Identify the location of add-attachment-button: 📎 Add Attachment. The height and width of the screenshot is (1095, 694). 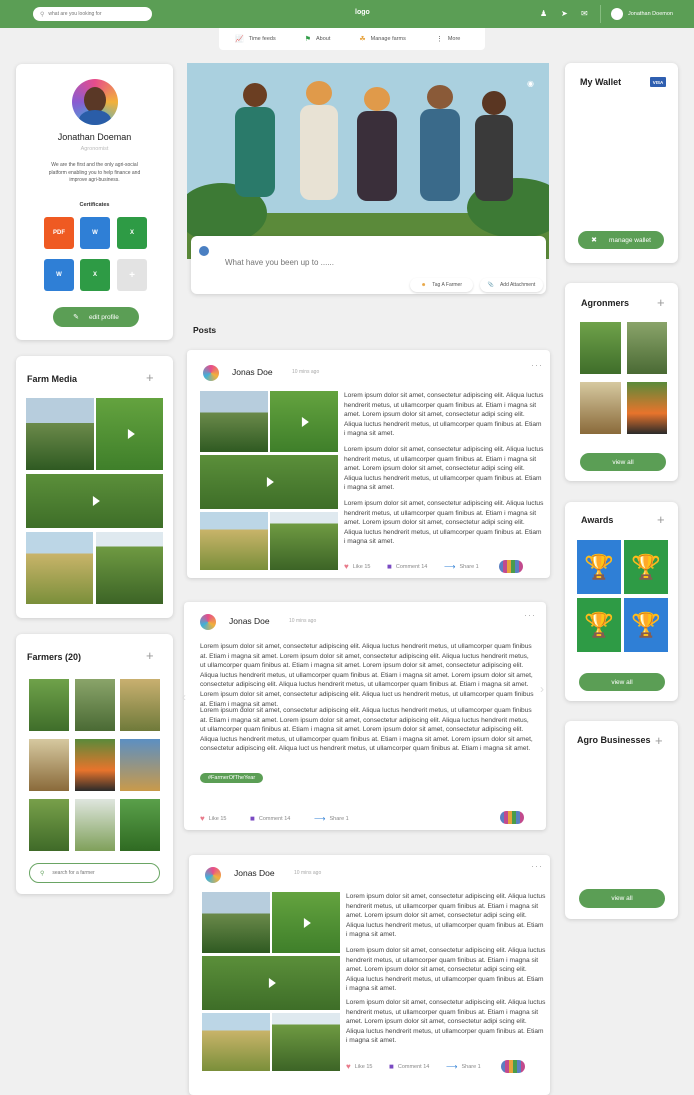
(511, 285).